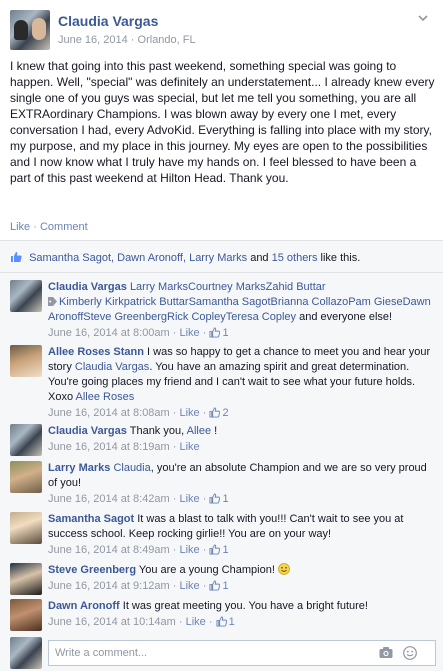 This screenshot has width=443, height=671. Describe the element at coordinates (96, 352) in the screenshot. I see `comment-author: Allee Roses Stann` at that location.